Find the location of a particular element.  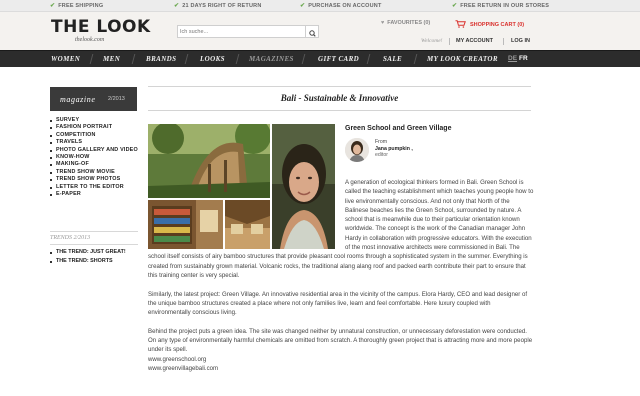

benefit-free-shipping: ✔ FREE SHIPPING is located at coordinates (77, 6).